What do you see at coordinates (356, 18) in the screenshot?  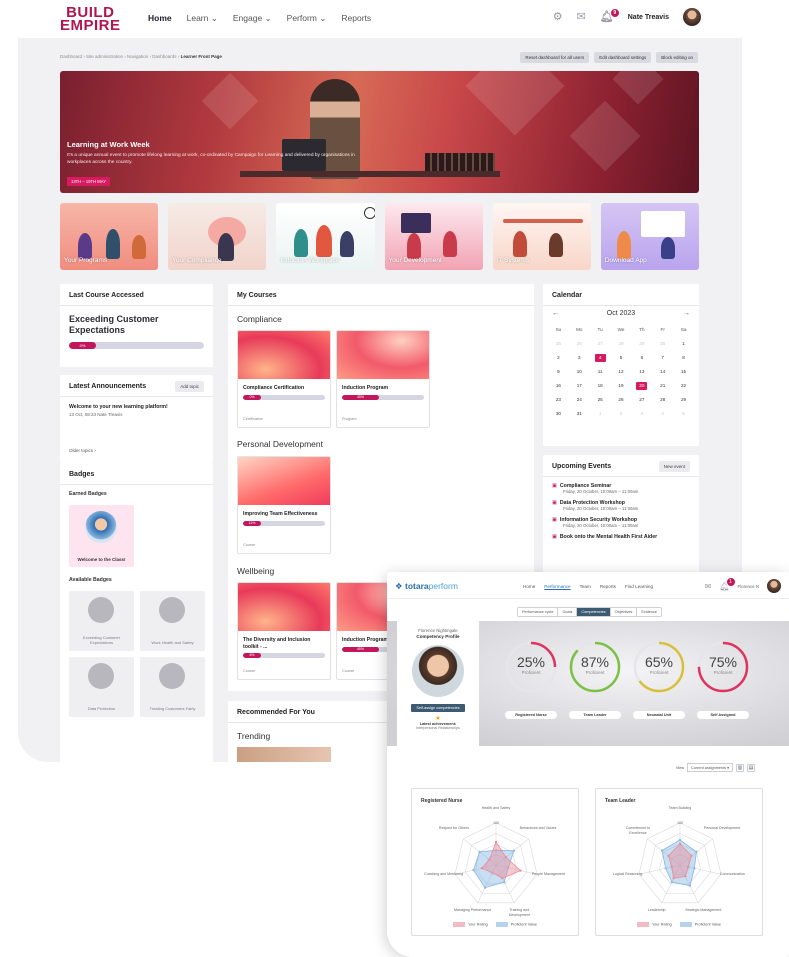 I see `nav-reports: Reports` at bounding box center [356, 18].